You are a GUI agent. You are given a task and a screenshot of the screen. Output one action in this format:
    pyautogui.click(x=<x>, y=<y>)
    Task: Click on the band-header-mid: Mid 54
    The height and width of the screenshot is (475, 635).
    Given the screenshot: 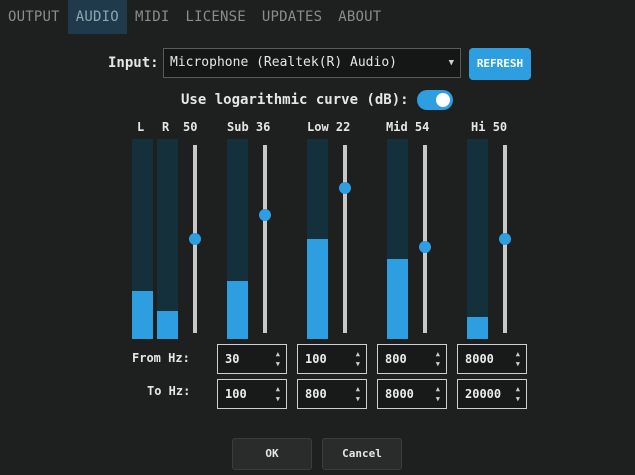 What is the action you would take?
    pyautogui.click(x=407, y=127)
    